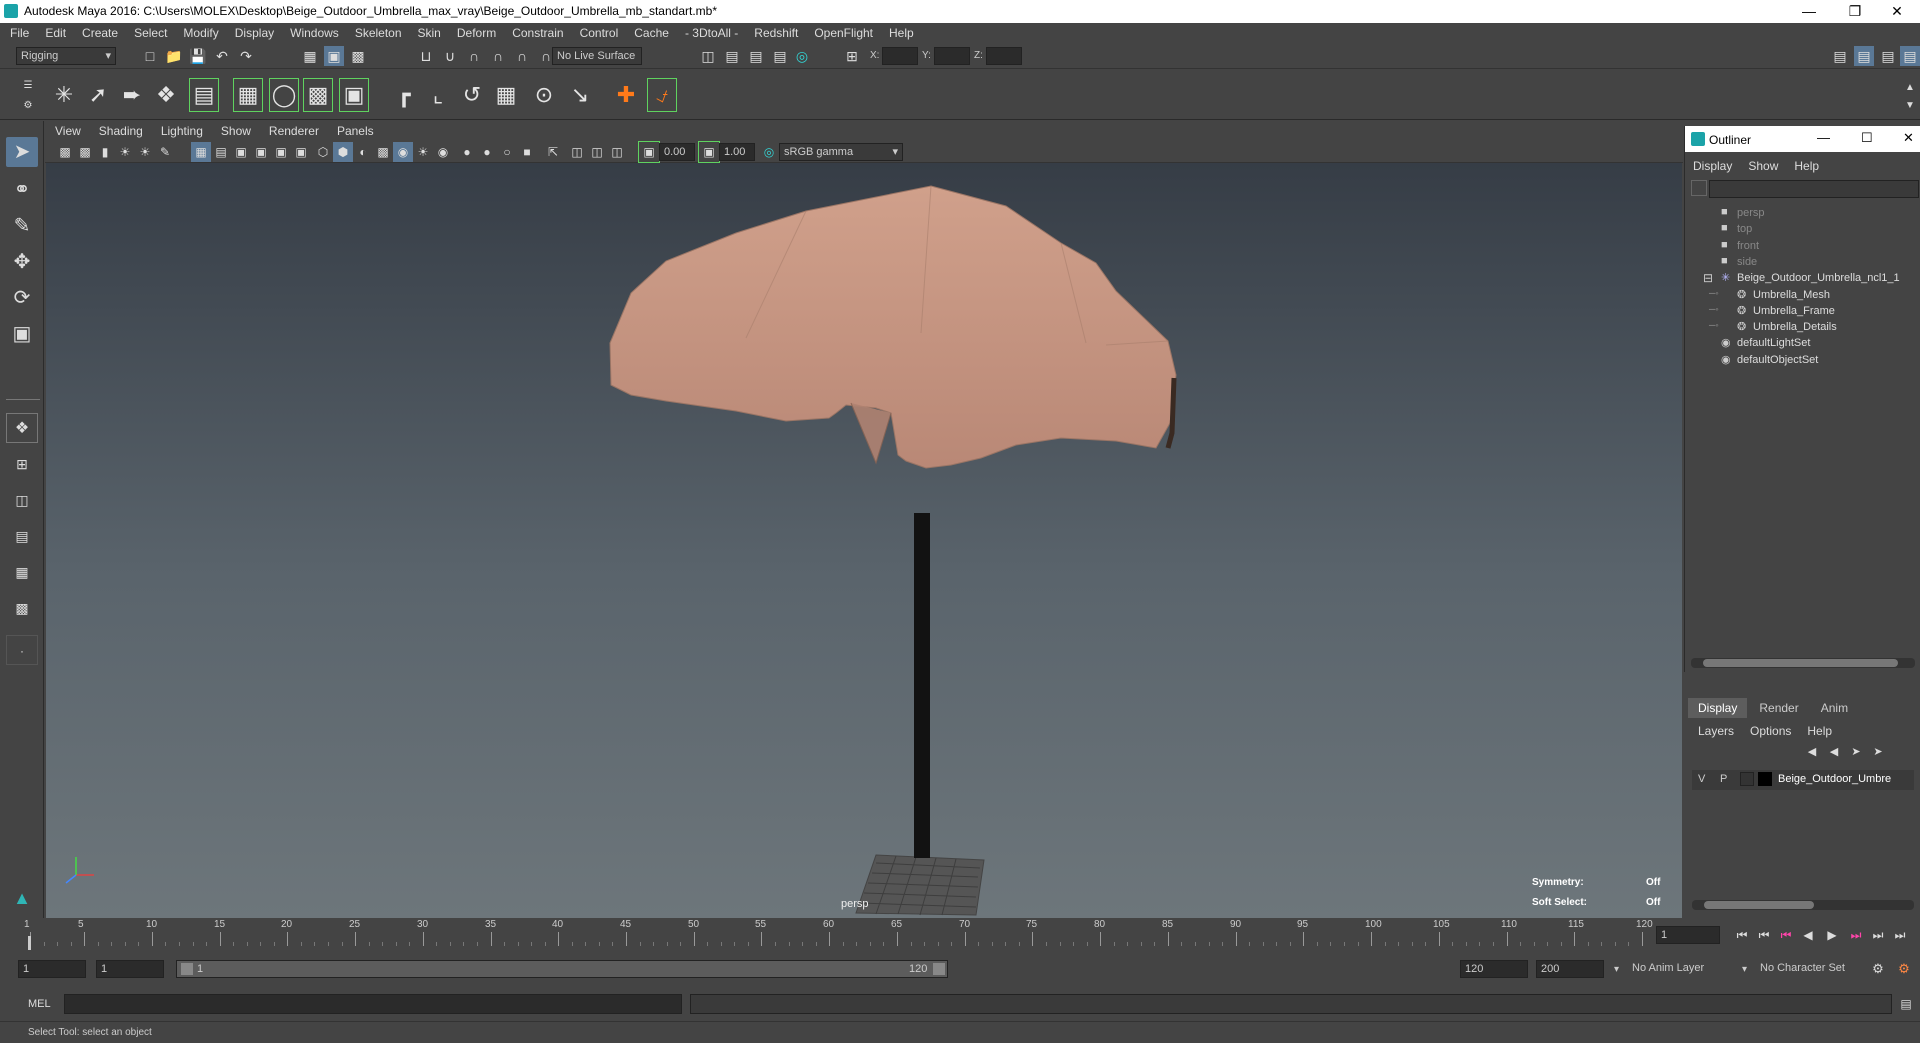  What do you see at coordinates (1802, 296) in the screenshot?
I see `outliner-item: ─◦ ❂ Umbrella_Mesh` at bounding box center [1802, 296].